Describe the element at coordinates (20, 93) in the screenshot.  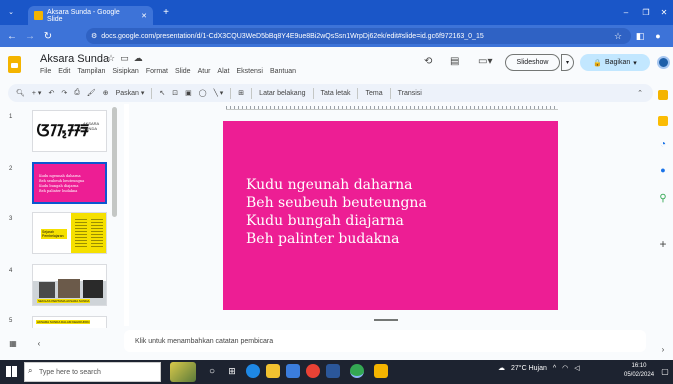
I see `search-menus-icon: 🔍︎` at that location.